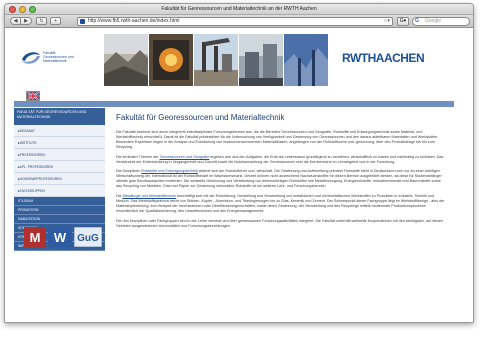 The image size is (480, 337). What do you see at coordinates (31, 58) in the screenshot?
I see `faculty-logo-icon` at bounding box center [31, 58].